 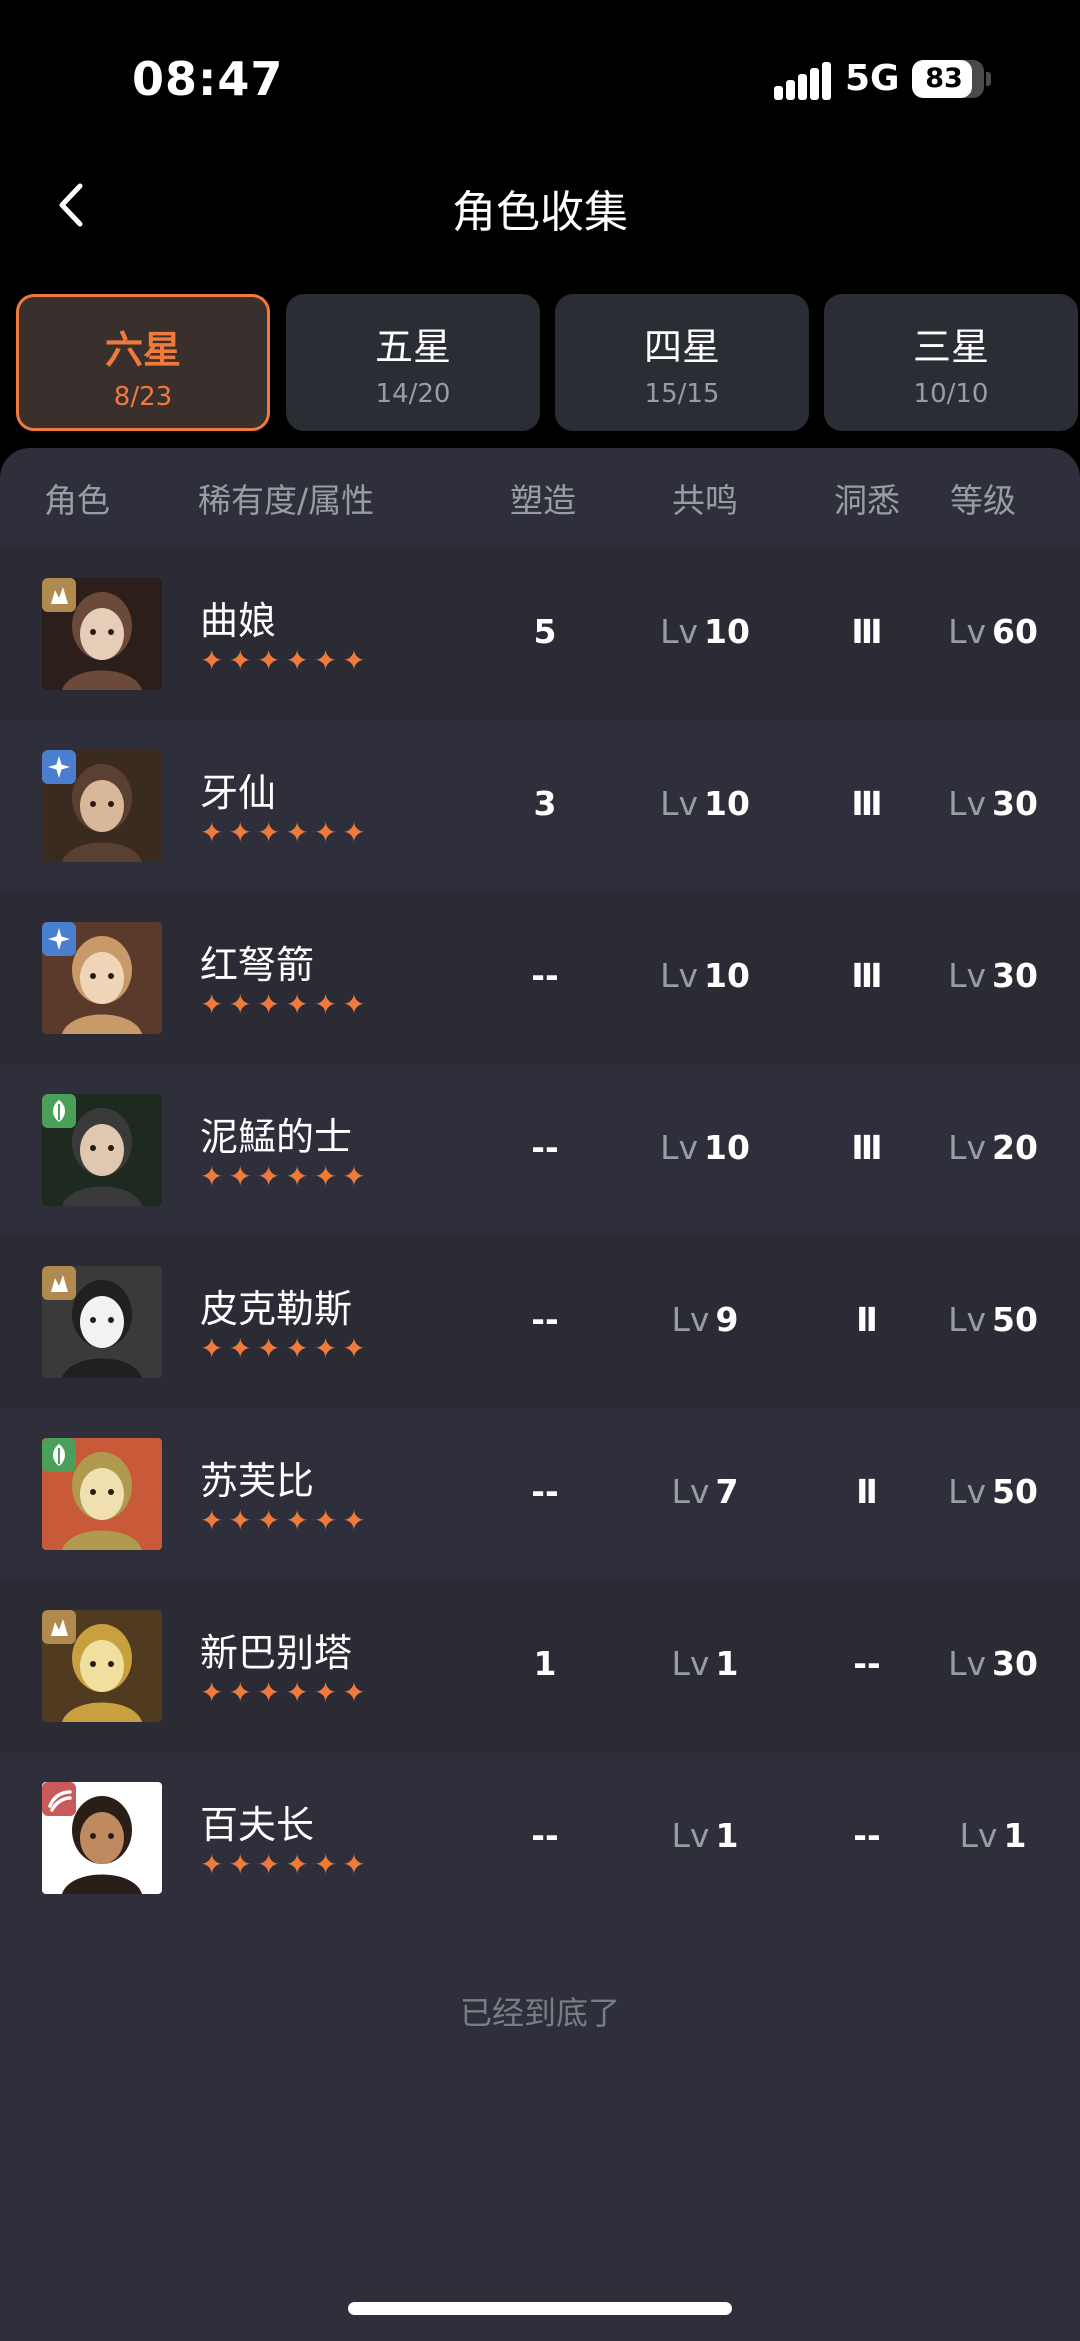 I want to click on character-name: 红弩箭, so click(x=257, y=965).